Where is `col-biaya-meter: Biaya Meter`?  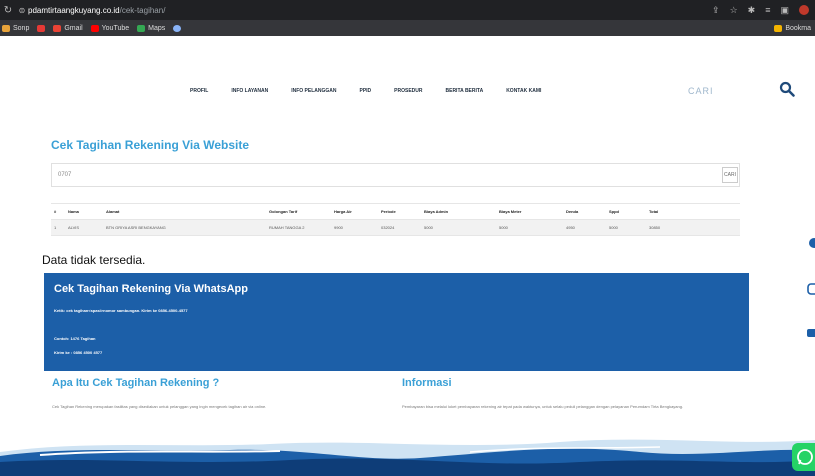
col-biaya-meter: Biaya Meter is located at coordinates (529, 211).